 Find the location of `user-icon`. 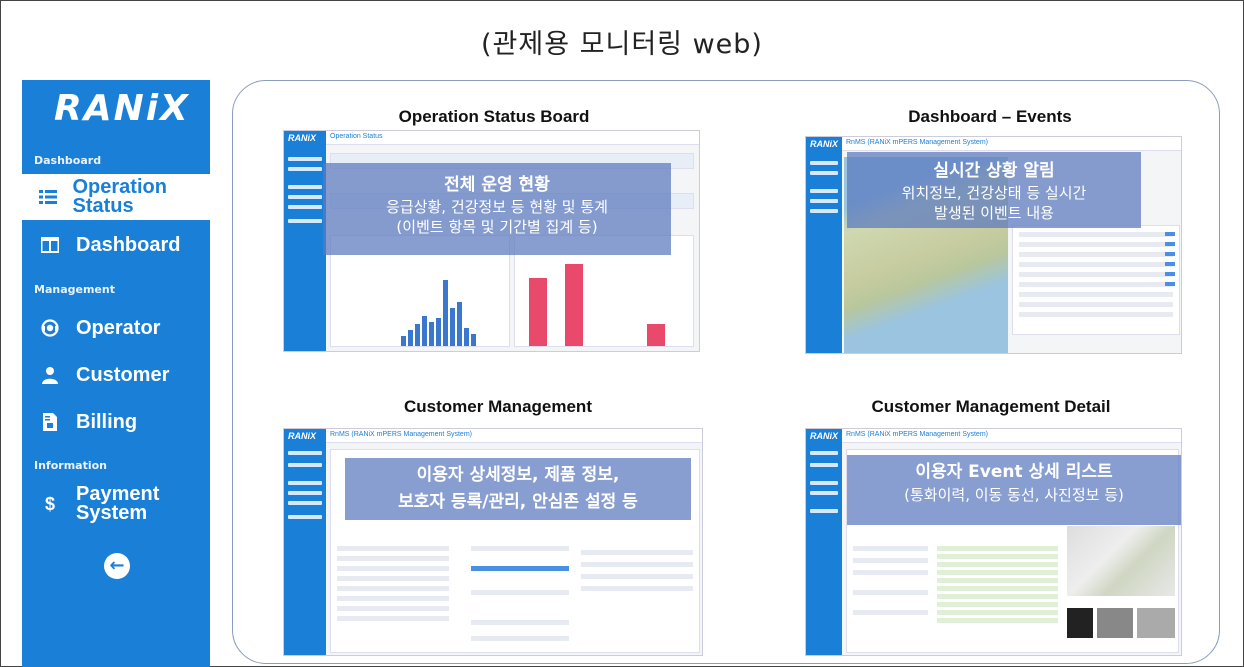

user-icon is located at coordinates (50, 375).